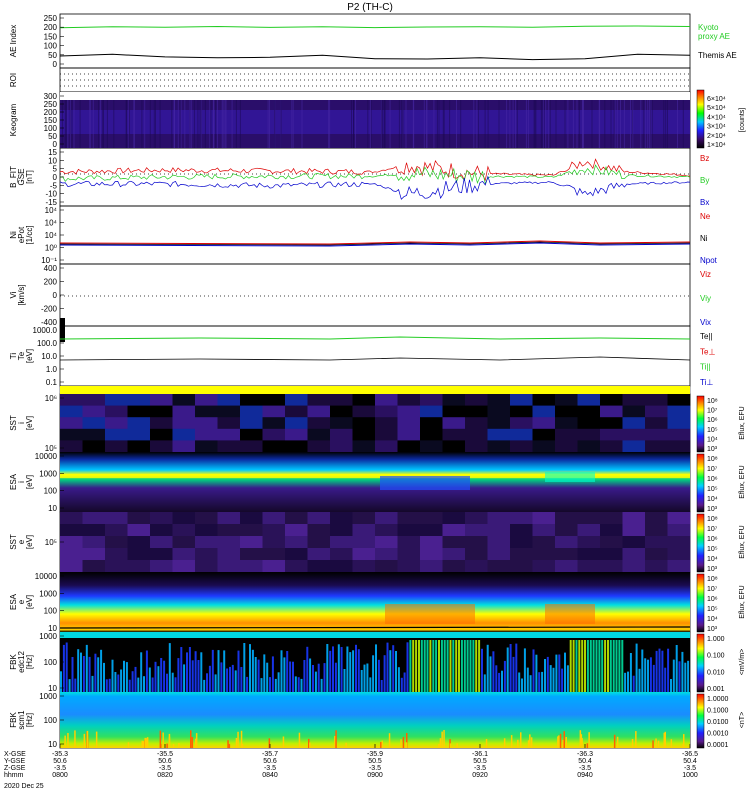 The width and height of the screenshot is (750, 805). Describe the element at coordinates (24, 786) in the screenshot. I see `footer-row-label-4: 2020 Dec 25` at that location.